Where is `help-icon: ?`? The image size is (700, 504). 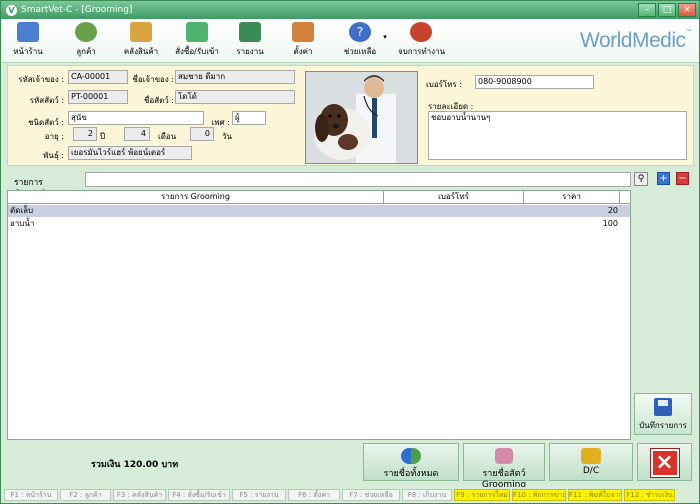
help-icon: ? is located at coordinates (360, 32).